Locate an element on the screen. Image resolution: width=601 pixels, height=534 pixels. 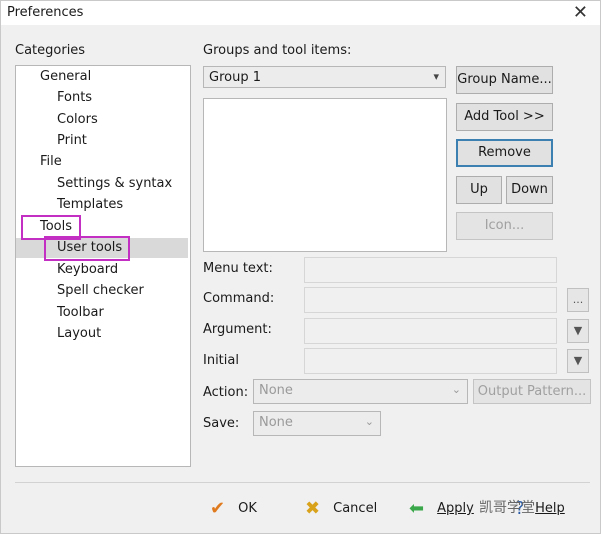
watermark-text: 凯哥学堂 is located at coordinates (507, 508).